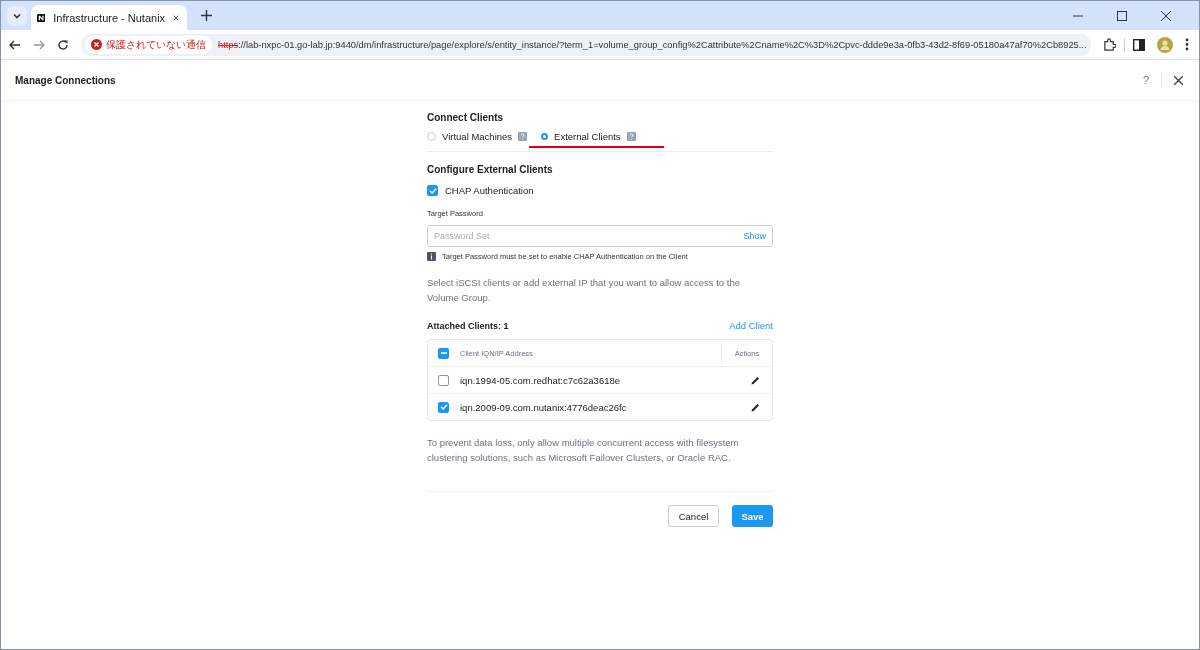 Image resolution: width=1200 pixels, height=650 pixels. What do you see at coordinates (65, 80) in the screenshot?
I see `dialog-title: Manage Connections` at bounding box center [65, 80].